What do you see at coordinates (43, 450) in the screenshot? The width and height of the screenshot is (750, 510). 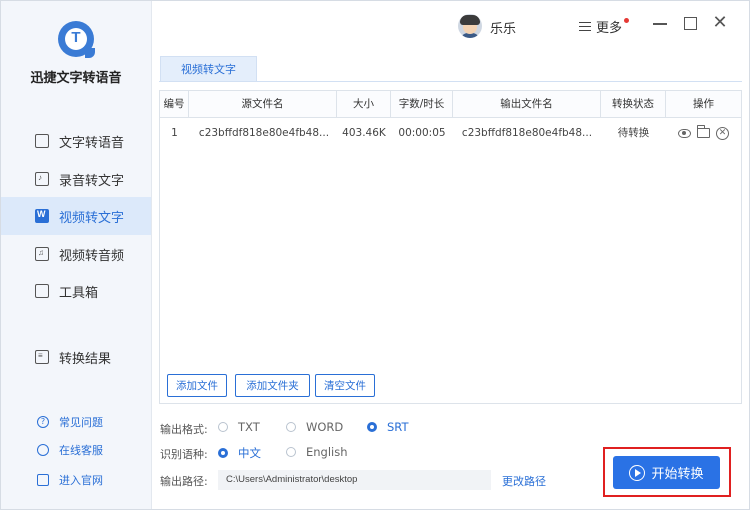 I see `headset-icon` at bounding box center [43, 450].